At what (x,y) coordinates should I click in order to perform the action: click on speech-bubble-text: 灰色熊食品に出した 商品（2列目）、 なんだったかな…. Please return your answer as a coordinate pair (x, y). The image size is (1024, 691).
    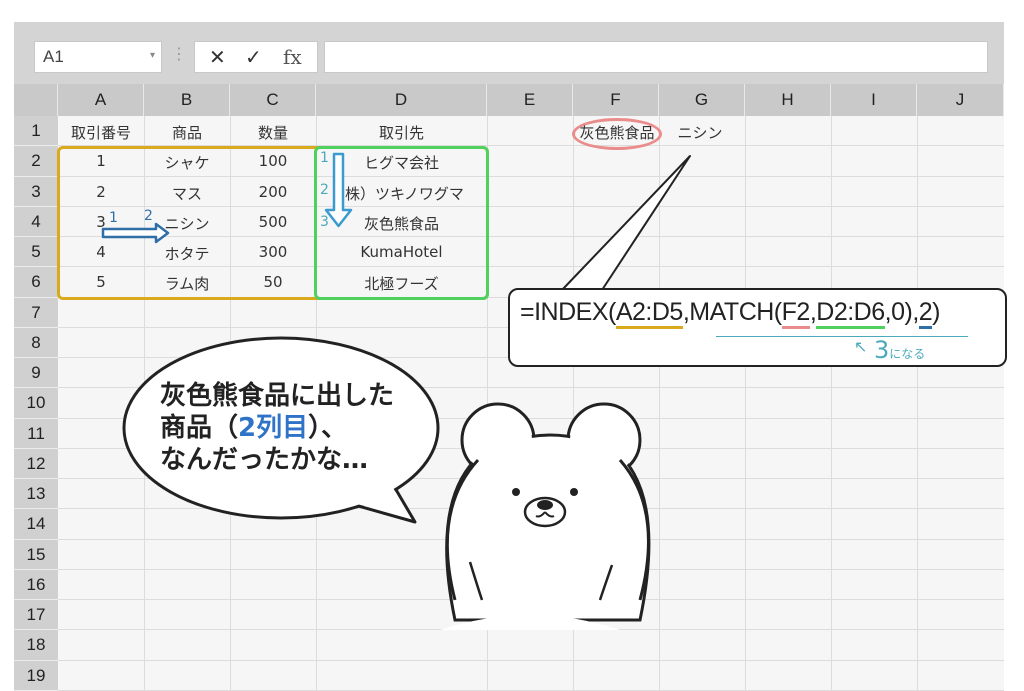
    Looking at the image, I should click on (277, 428).